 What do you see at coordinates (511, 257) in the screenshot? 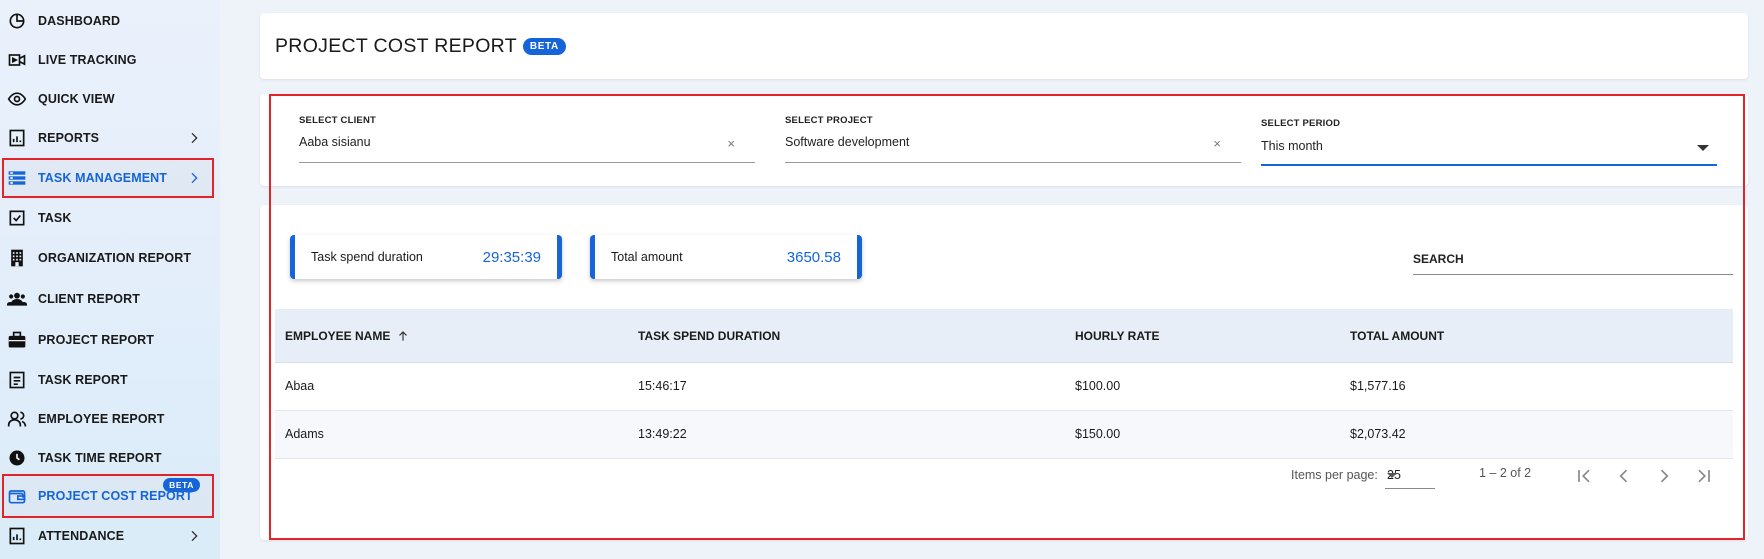
I see `duration-stat-value: 29:35:39` at bounding box center [511, 257].